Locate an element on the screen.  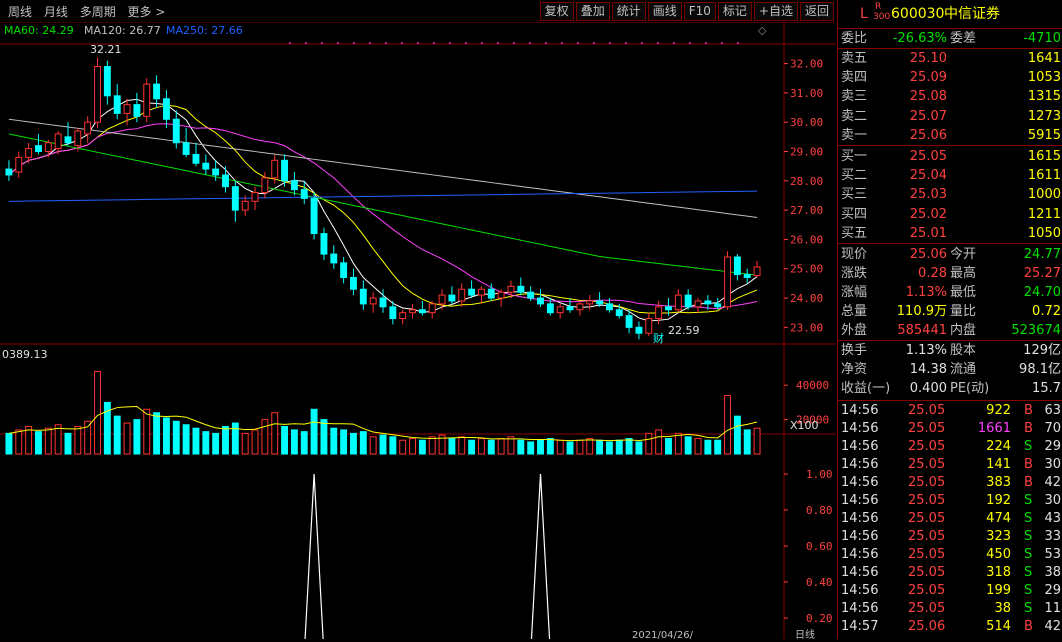
market-flag: L is located at coordinates (864, 14).